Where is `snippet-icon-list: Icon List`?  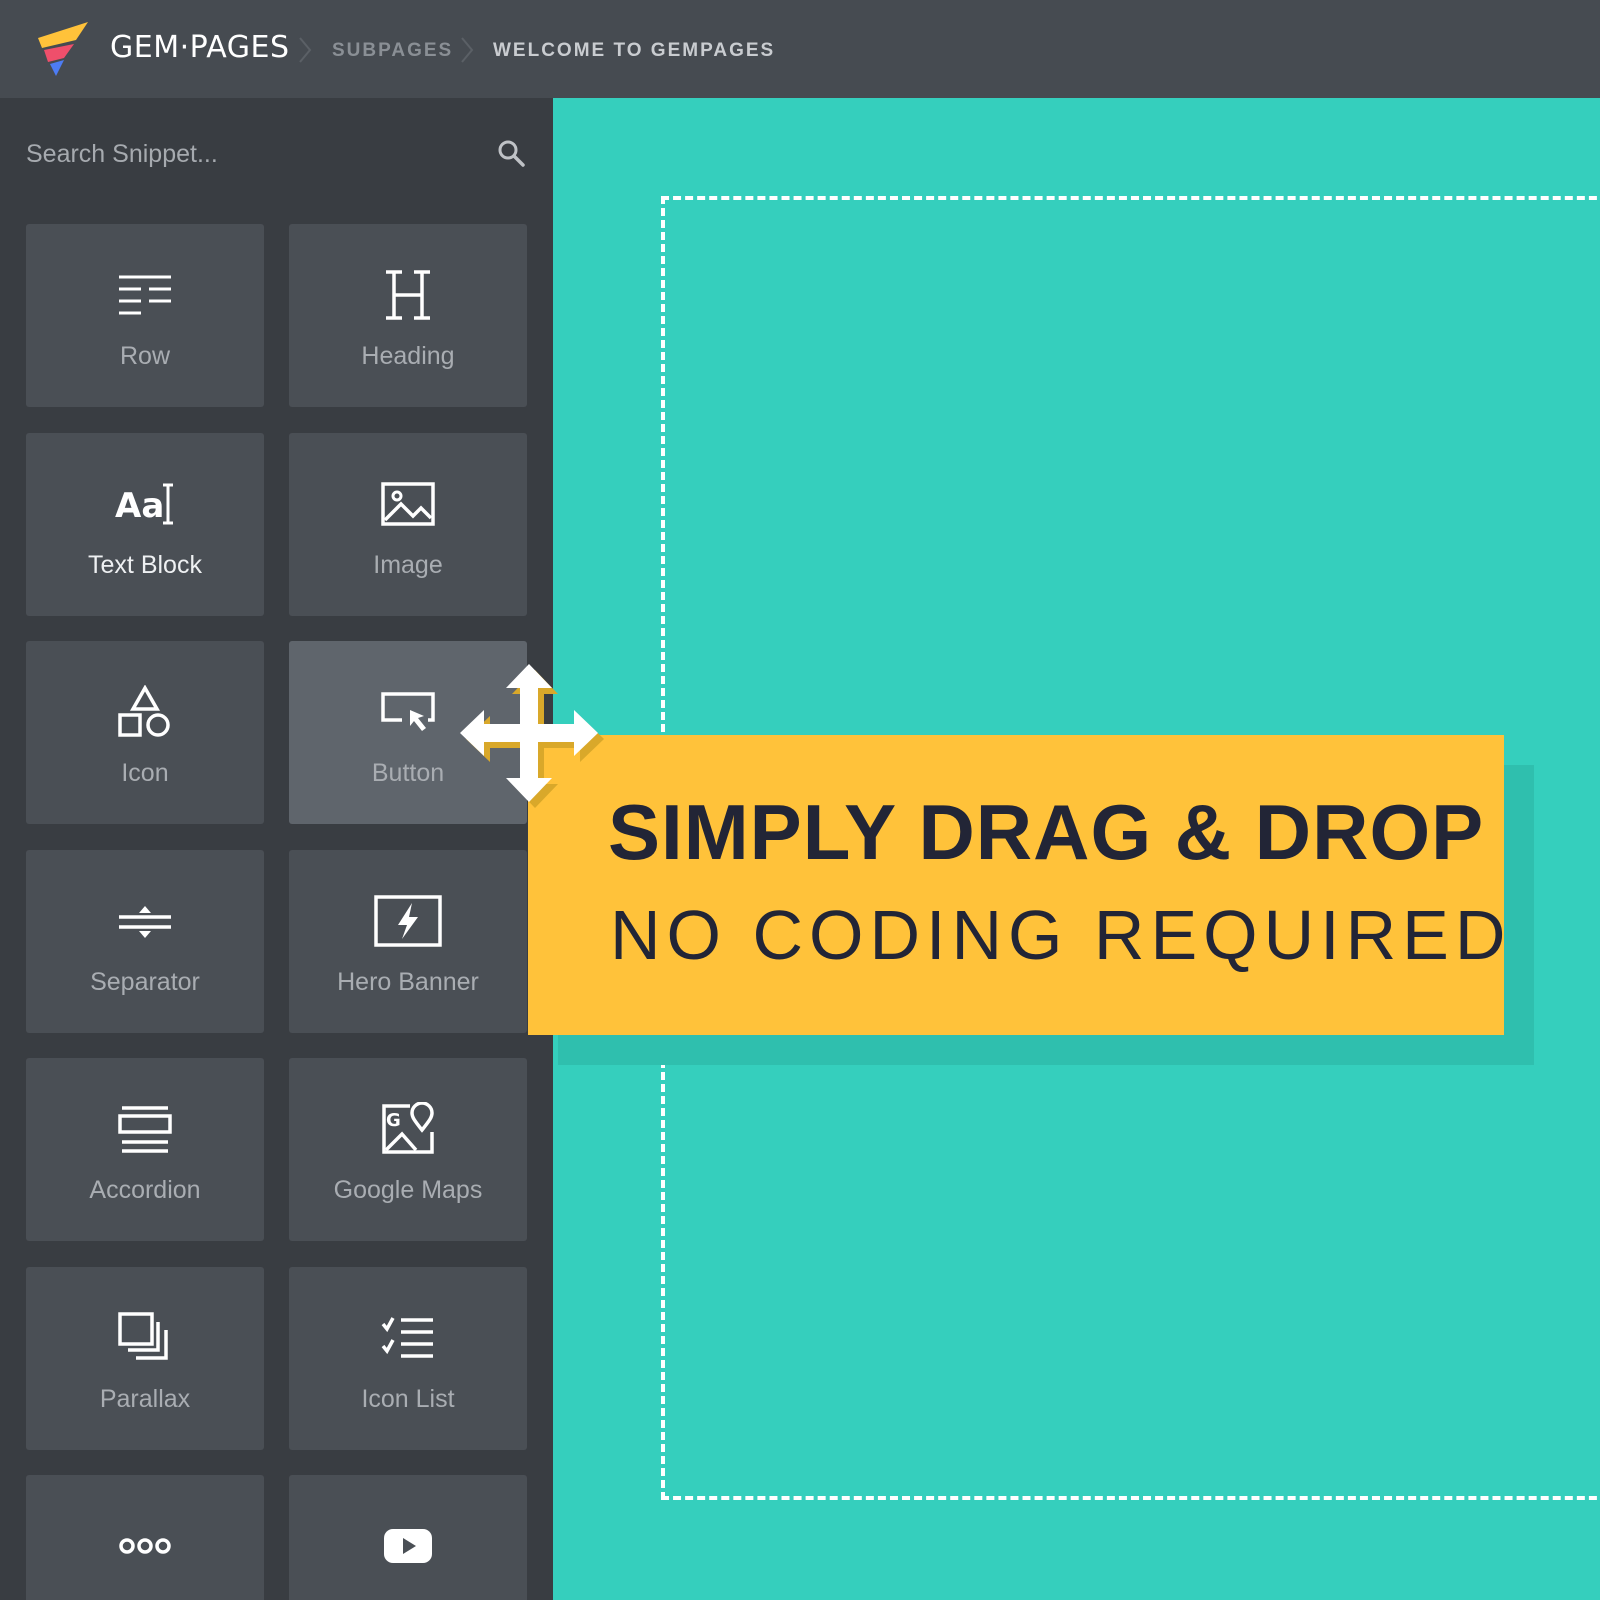
snippet-icon-list: Icon List is located at coordinates (408, 1358).